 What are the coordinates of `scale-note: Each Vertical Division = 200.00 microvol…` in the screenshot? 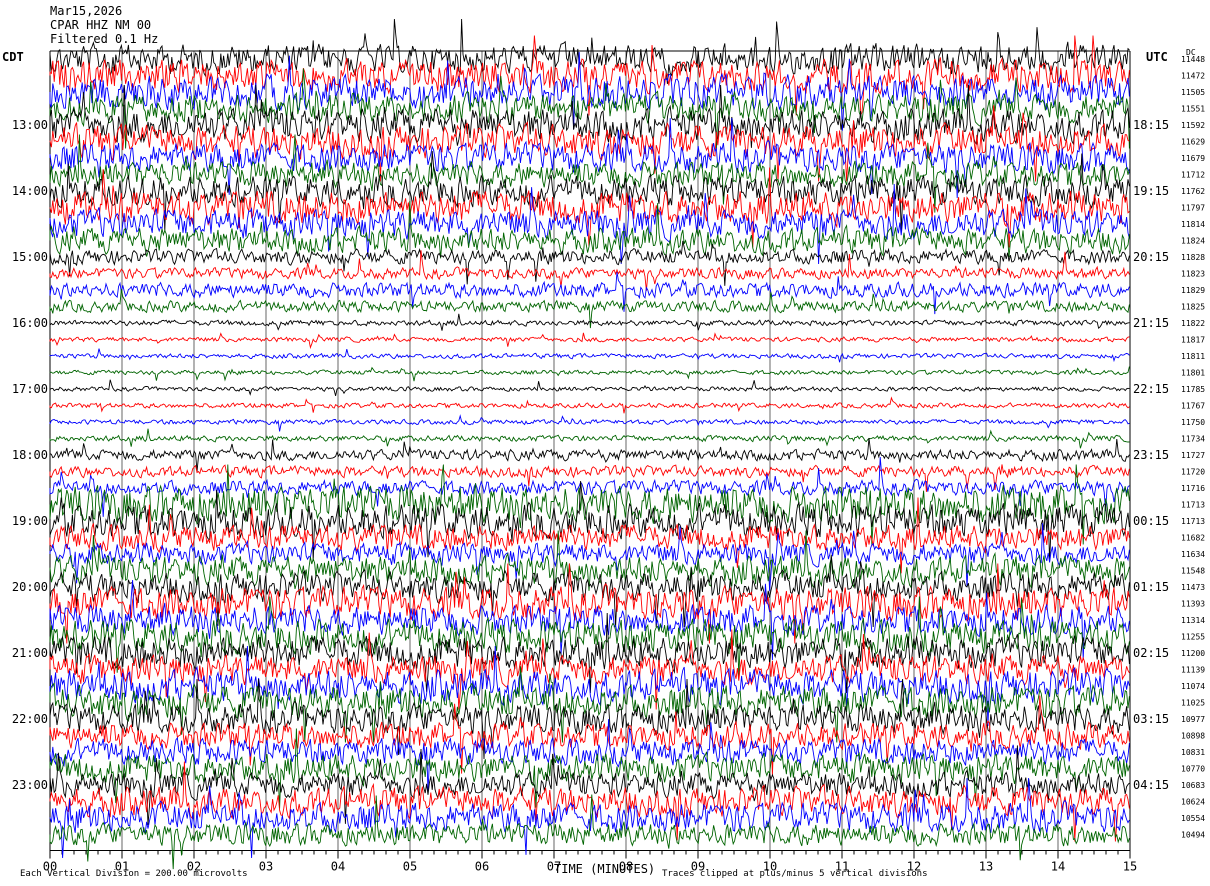 It's located at (134, 874).